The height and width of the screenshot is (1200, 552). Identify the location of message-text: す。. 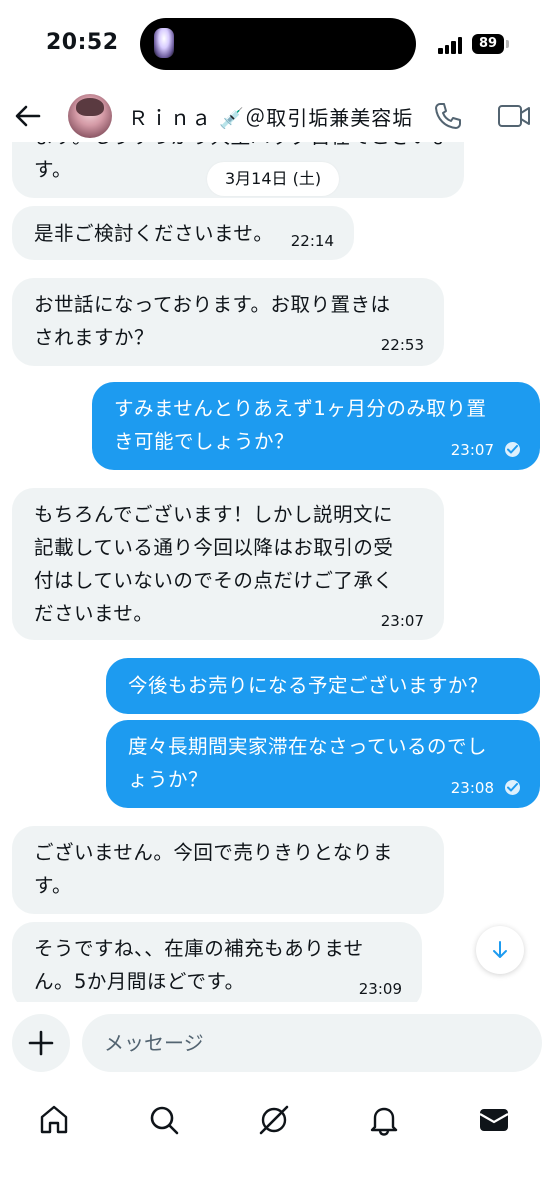
(53, 885).